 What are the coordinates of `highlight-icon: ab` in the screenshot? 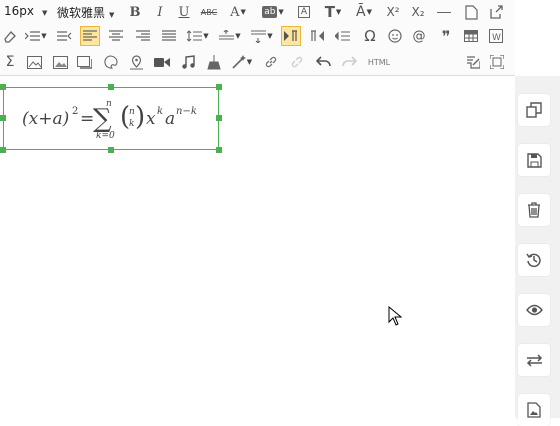 It's located at (270, 12).